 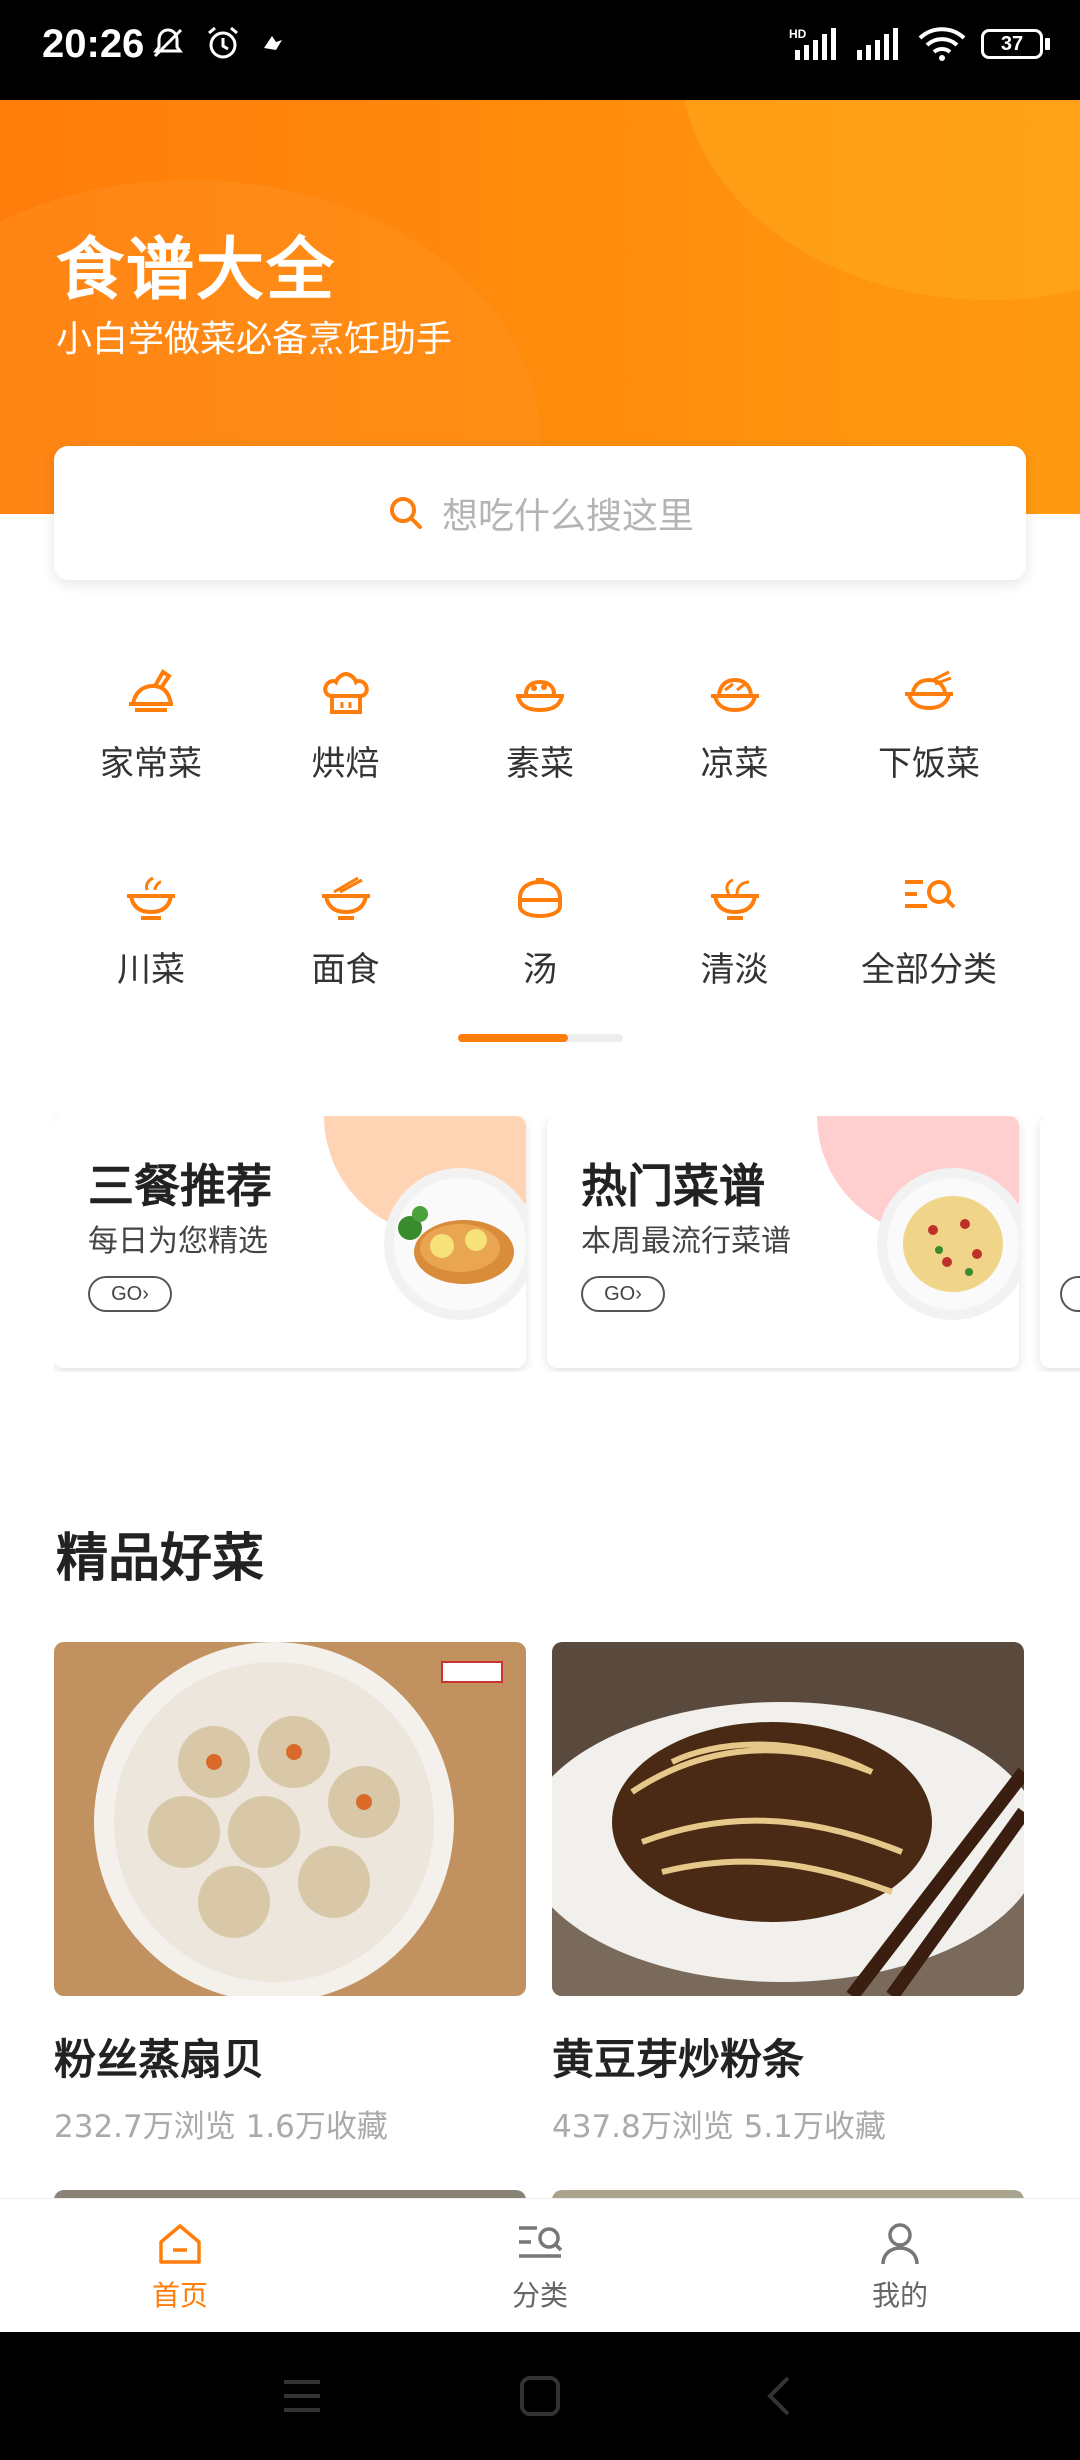 I want to click on signal-icon, so click(x=877, y=44).